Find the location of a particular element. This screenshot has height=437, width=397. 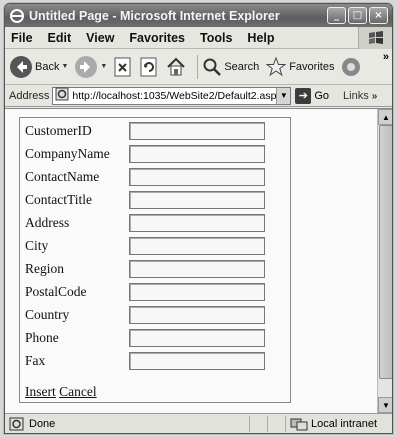

field-label: CustomerID is located at coordinates (58, 130).